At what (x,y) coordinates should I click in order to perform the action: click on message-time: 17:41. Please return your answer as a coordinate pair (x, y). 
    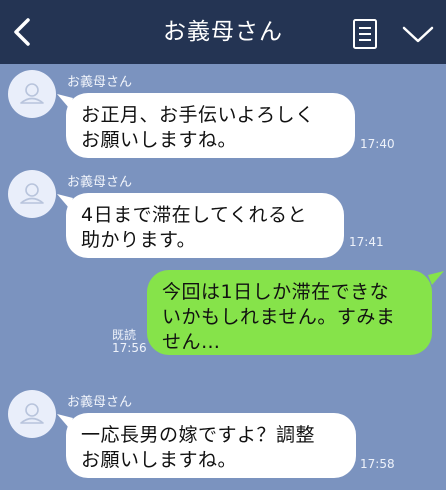
    Looking at the image, I should click on (366, 242).